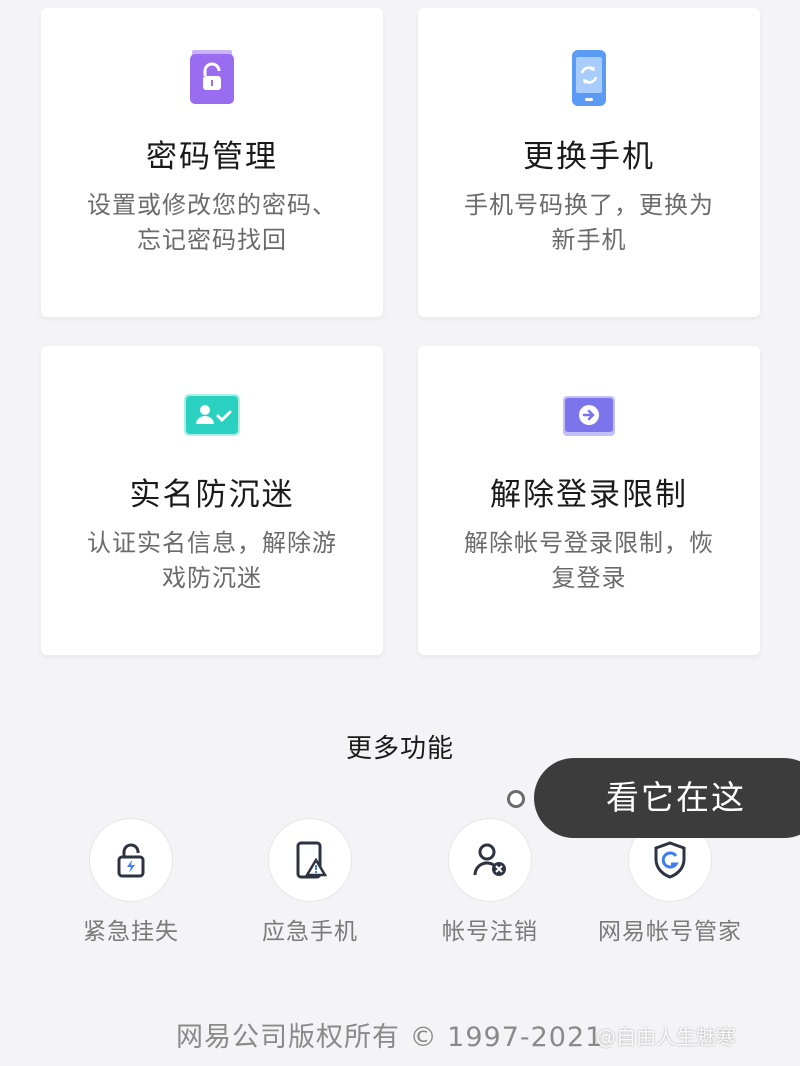  I want to click on feature-emergency-lost: 紧急挂失, so click(131, 882).